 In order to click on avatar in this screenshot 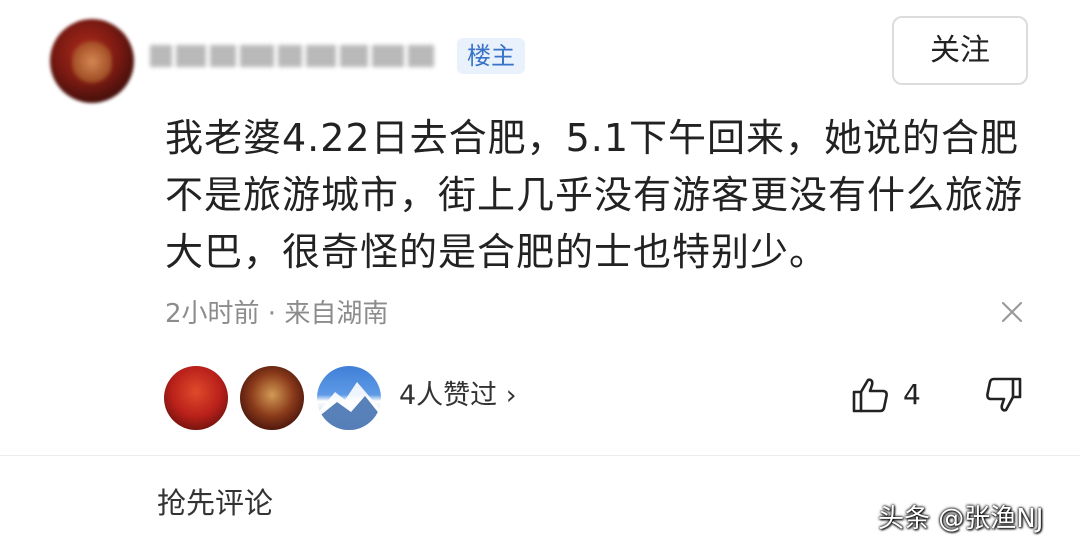, I will do `click(92, 61)`.